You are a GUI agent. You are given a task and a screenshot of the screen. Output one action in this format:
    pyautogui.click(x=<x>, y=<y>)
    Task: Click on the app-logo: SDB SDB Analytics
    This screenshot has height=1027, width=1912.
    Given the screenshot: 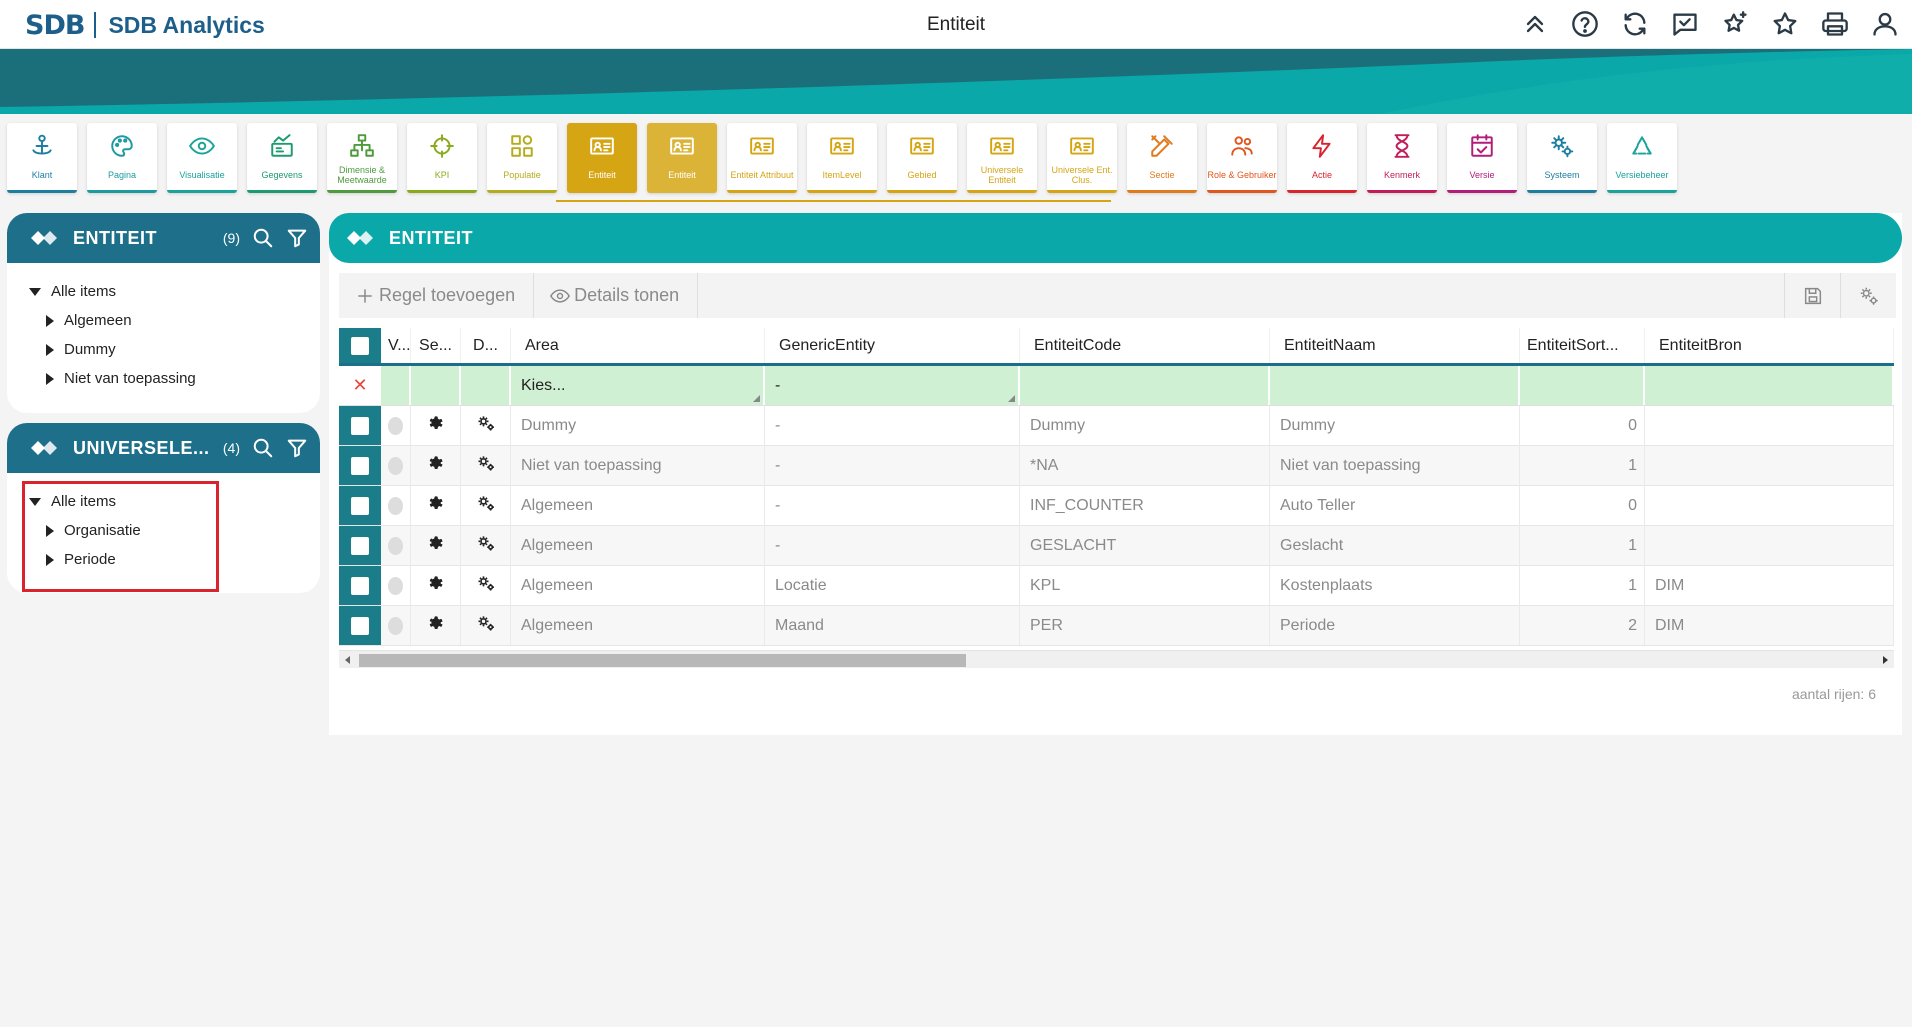 What is the action you would take?
    pyautogui.click(x=145, y=25)
    